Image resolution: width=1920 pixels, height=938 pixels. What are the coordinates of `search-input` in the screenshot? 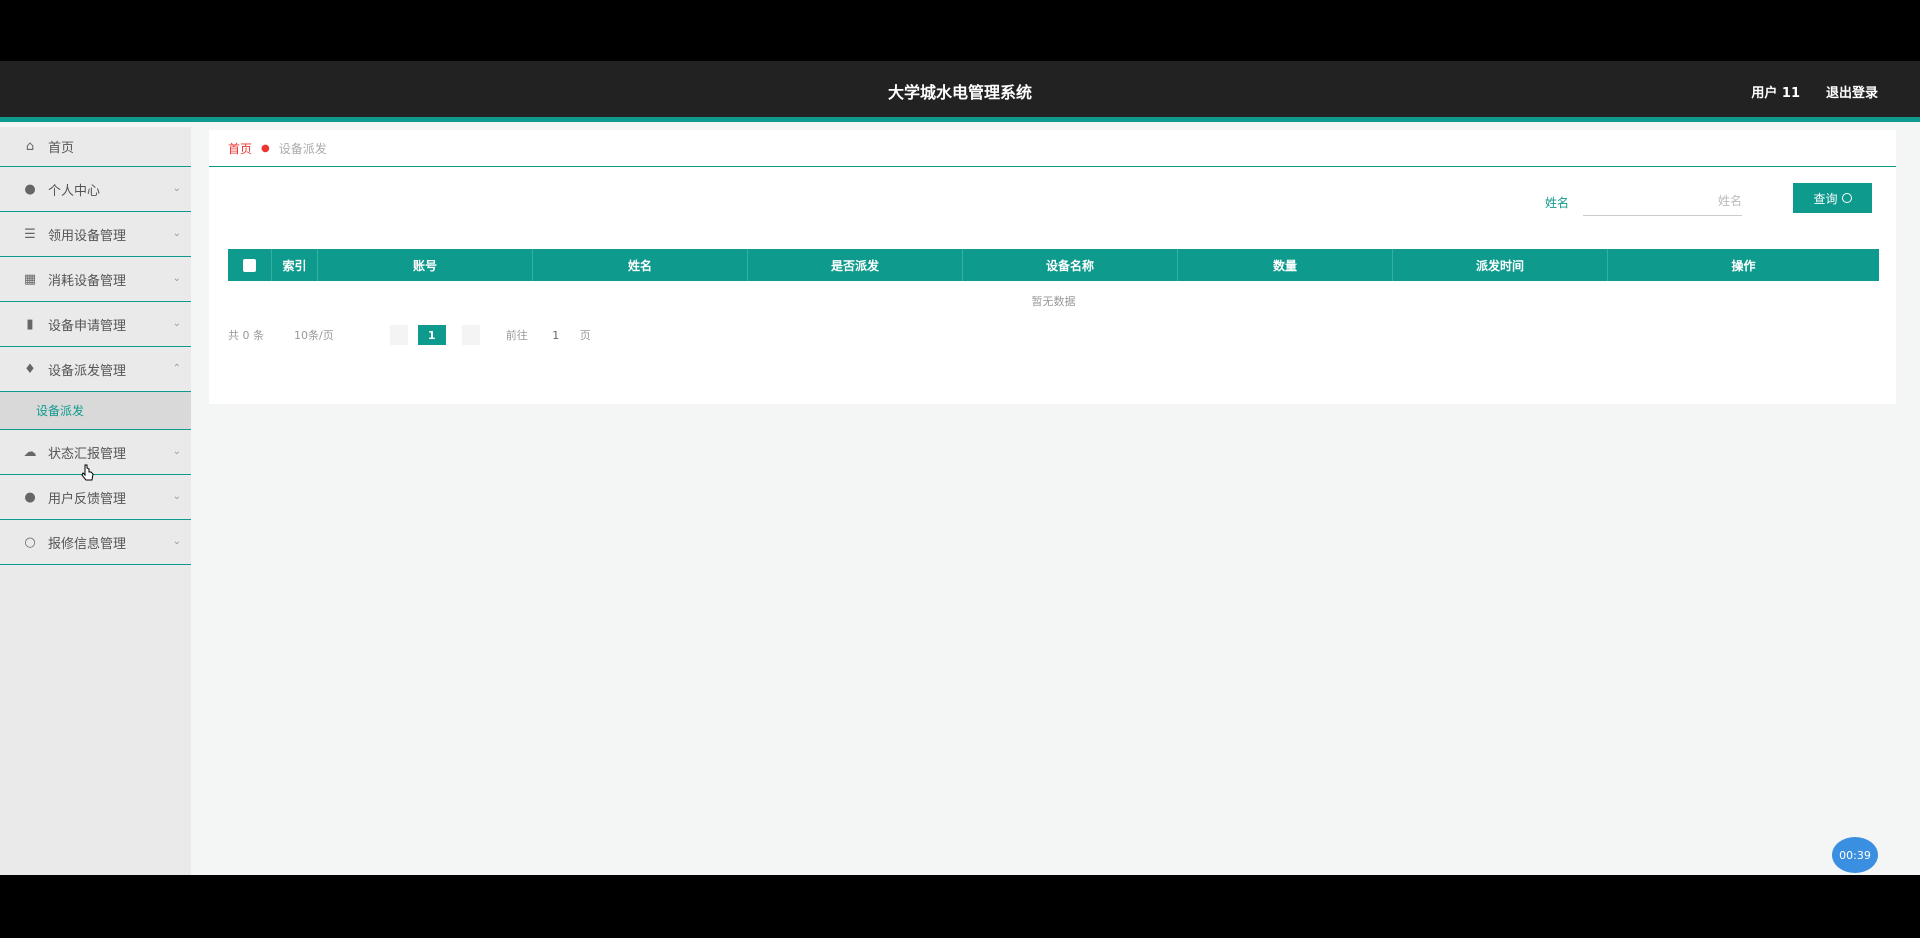 It's located at (1662, 201).